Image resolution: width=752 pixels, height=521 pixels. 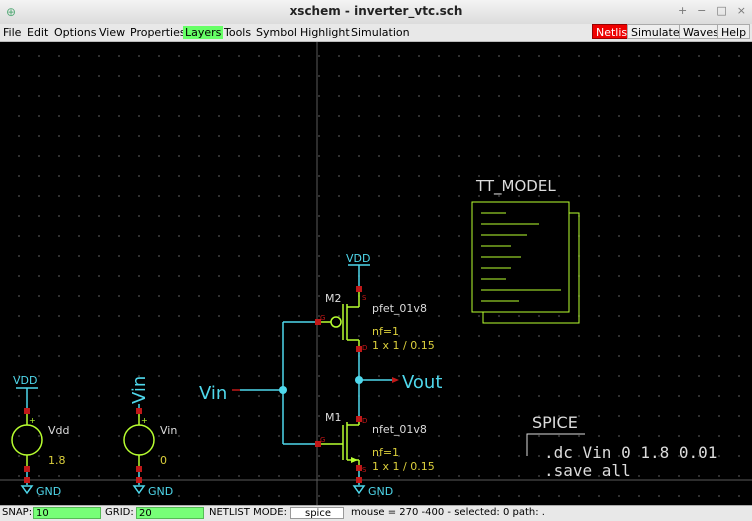 I want to click on grid-label: GRID:, so click(x=119, y=512).